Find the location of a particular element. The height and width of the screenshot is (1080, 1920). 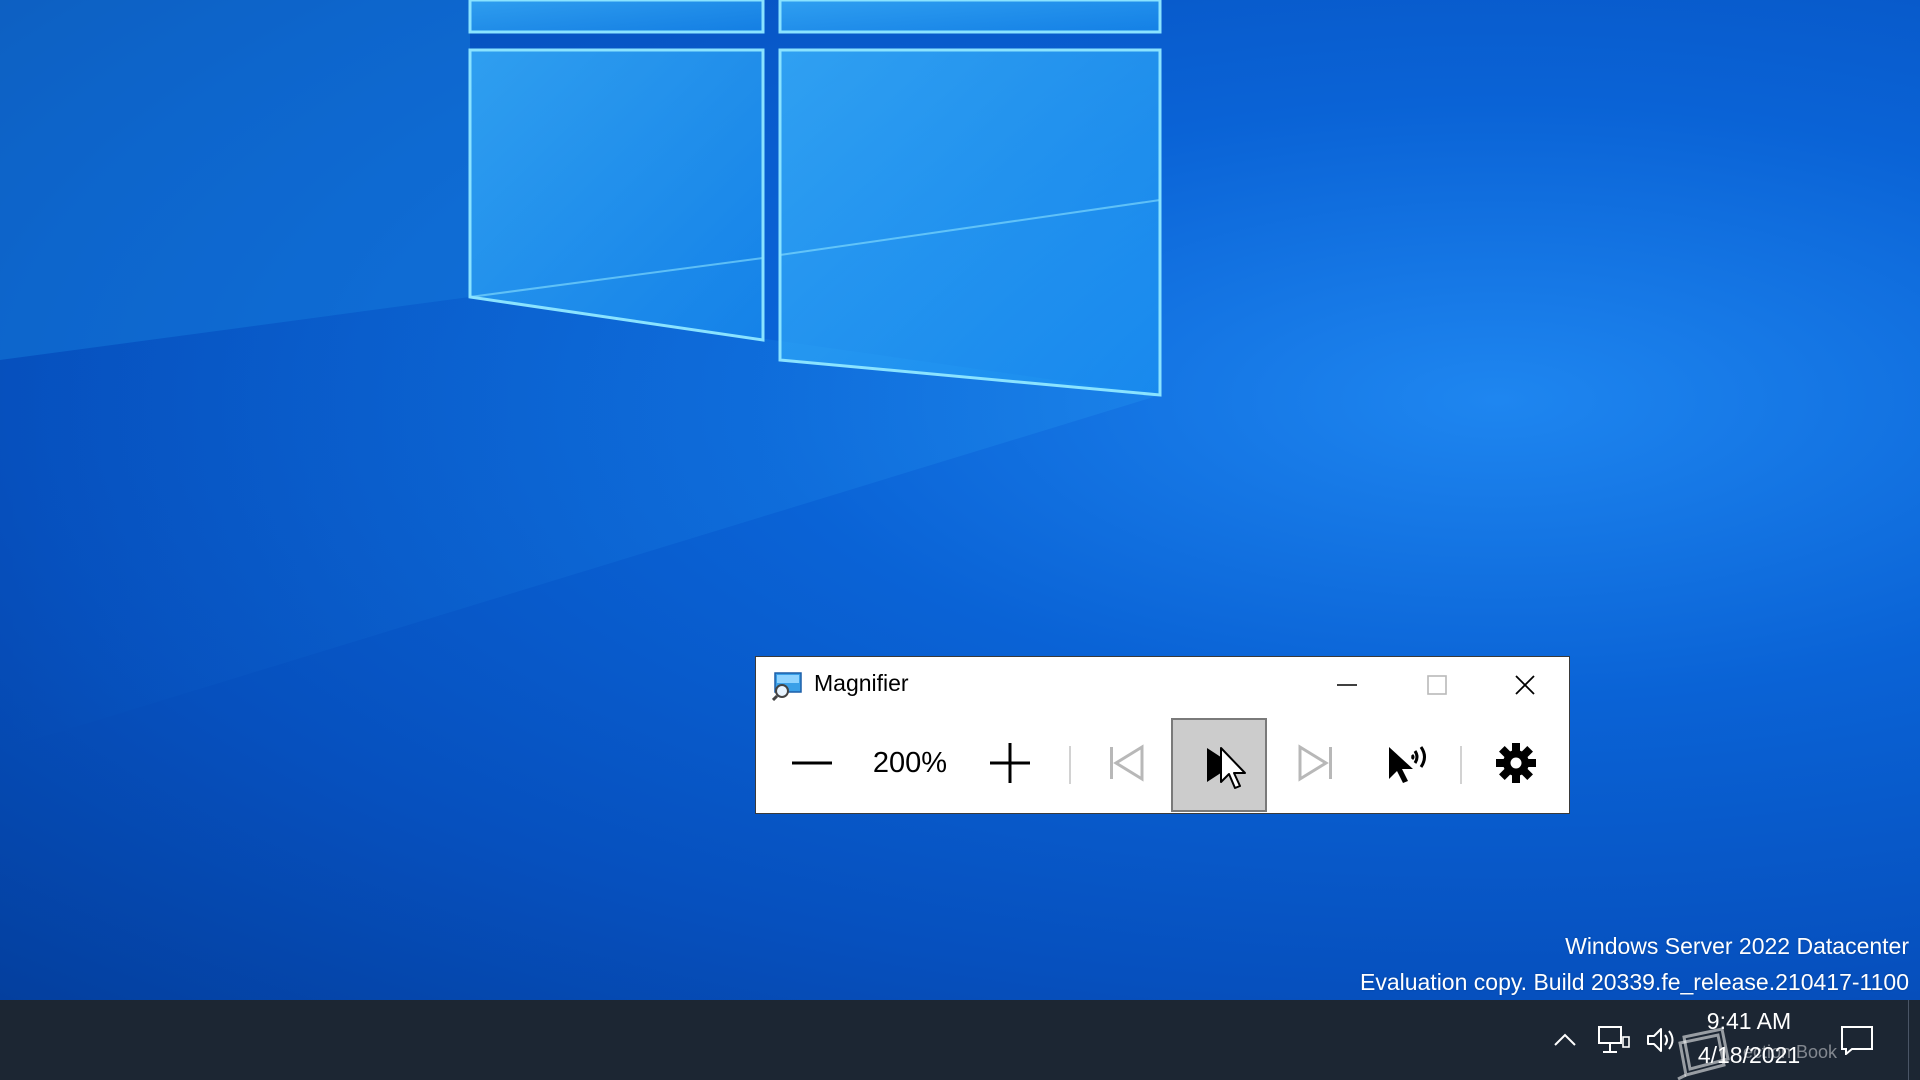

maximize-icon is located at coordinates (1437, 685).